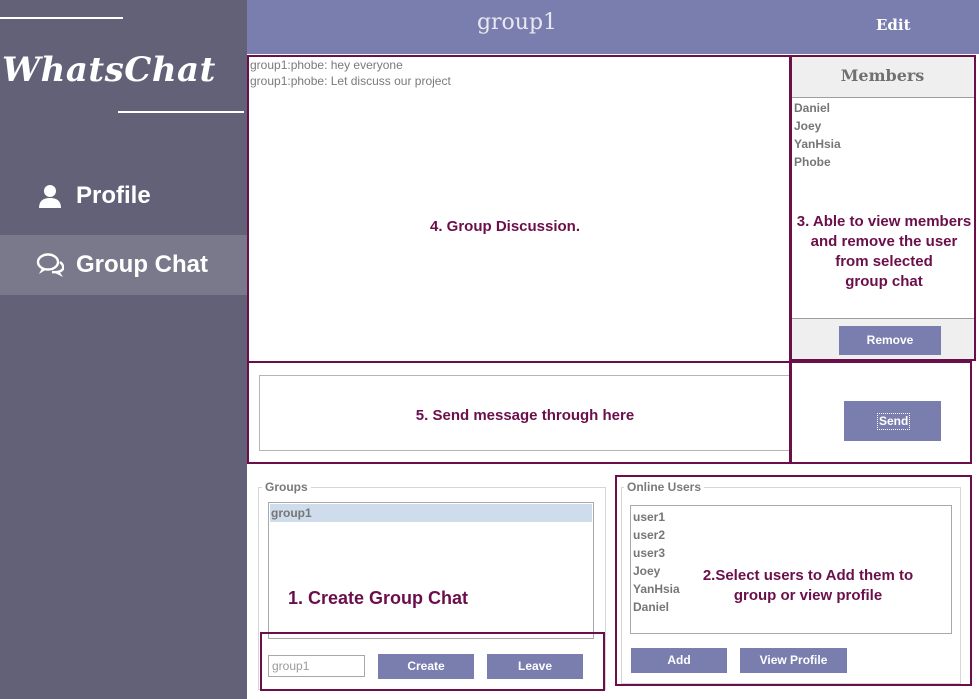 This screenshot has width=979, height=699. What do you see at coordinates (893, 25) in the screenshot?
I see `edit-button: Edit` at bounding box center [893, 25].